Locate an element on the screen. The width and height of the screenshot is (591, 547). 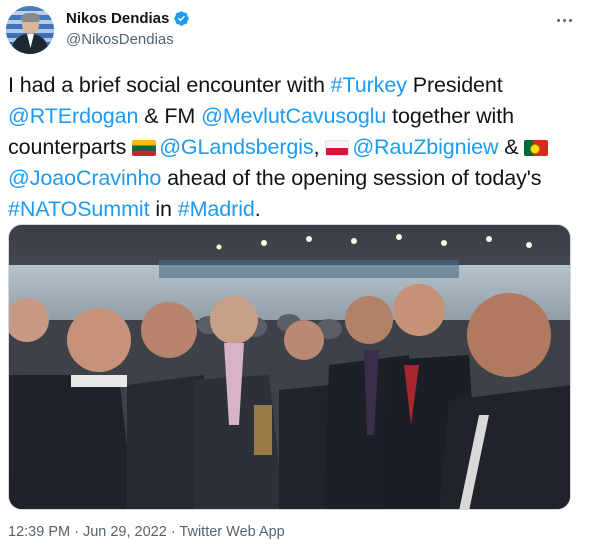
author-display-name: Nikos Dendias is located at coordinates (117, 18).